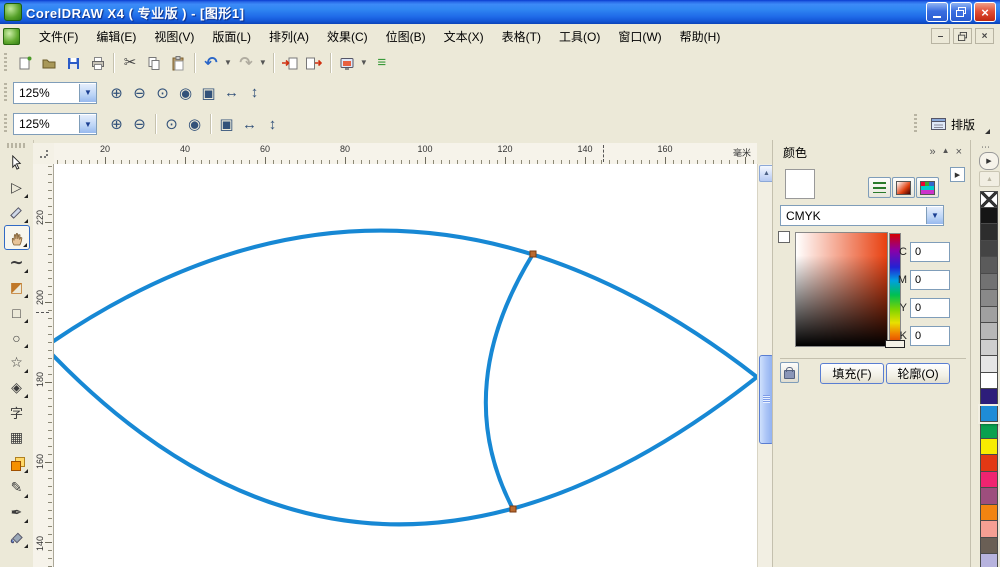 Image resolution: width=1000 pixels, height=567 pixels. What do you see at coordinates (918, 373) in the screenshot?
I see `outline-button: 轮廓(O)` at bounding box center [918, 373].